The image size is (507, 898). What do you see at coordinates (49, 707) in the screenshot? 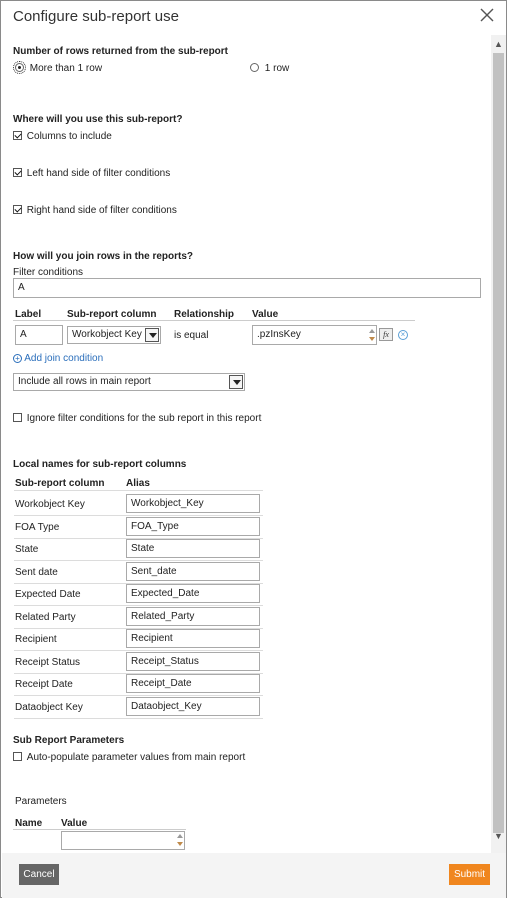
I see `subreport-column-name: Dataobject Key` at bounding box center [49, 707].